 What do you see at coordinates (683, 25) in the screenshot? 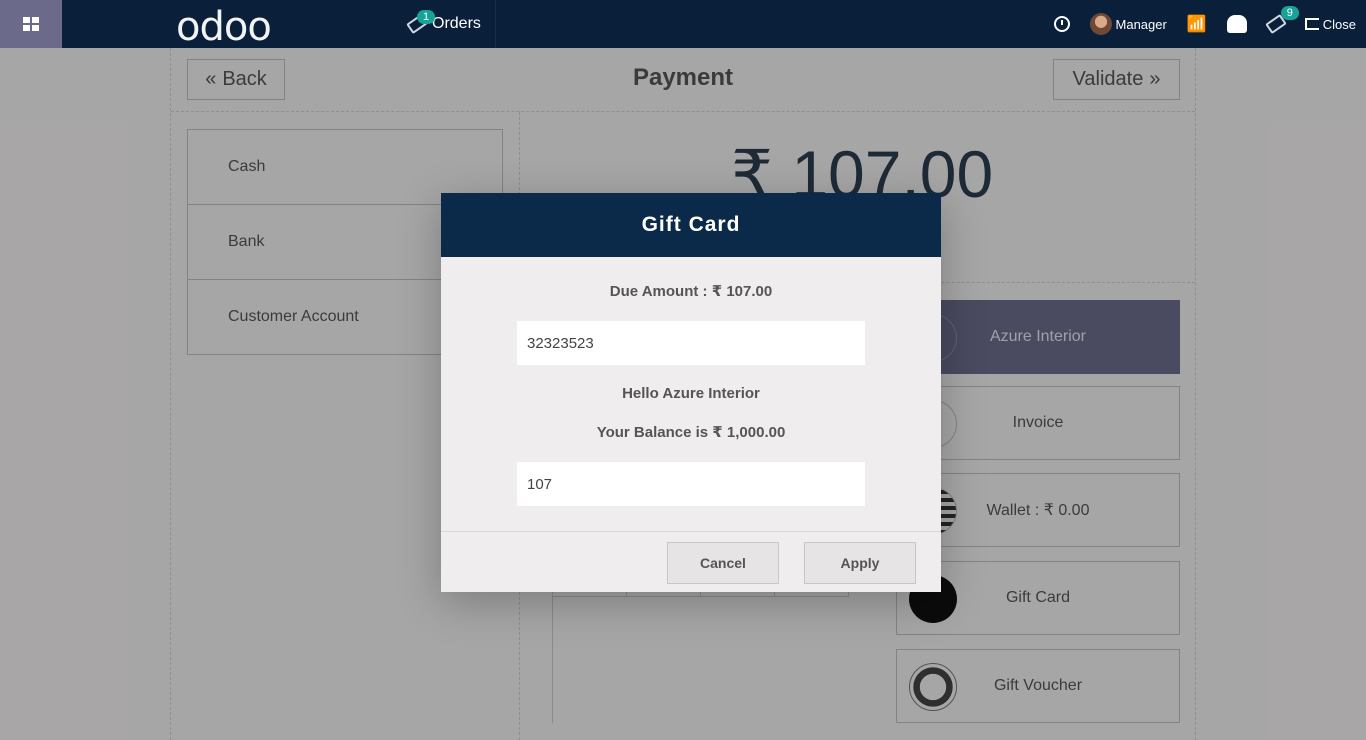
I see `top-navbar: odoo 1 Orders Manager 📶 9 Close` at bounding box center [683, 25].